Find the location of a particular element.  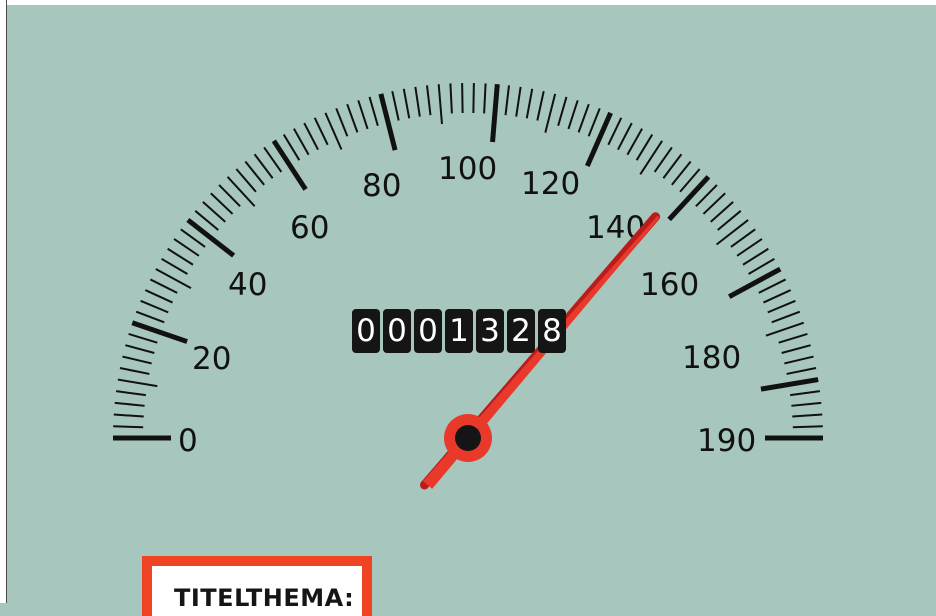

needle-hub-center is located at coordinates (468, 438).